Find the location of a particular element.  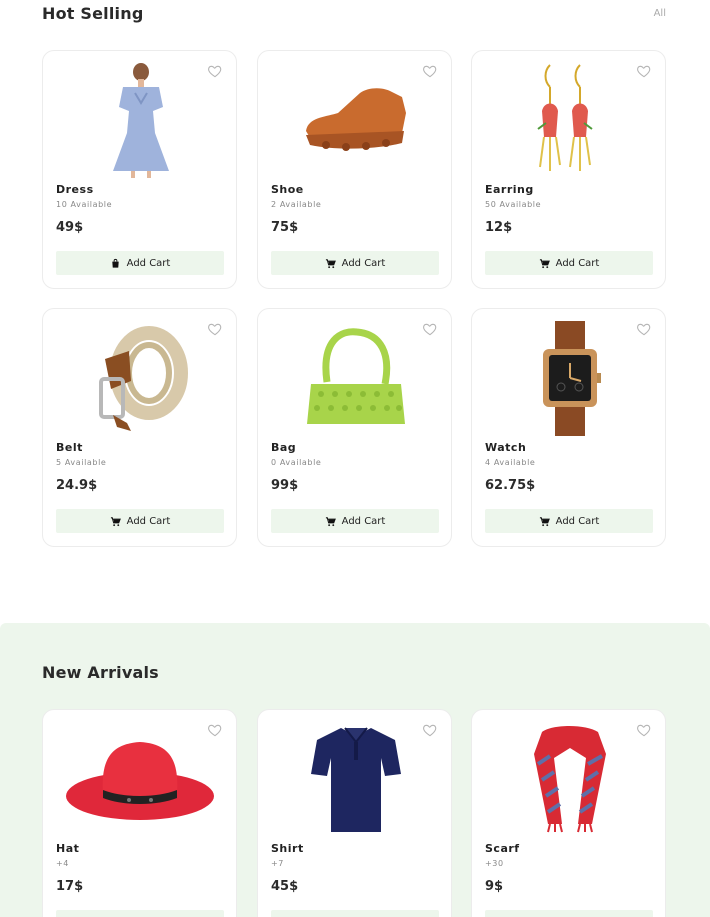

earring-image is located at coordinates (568, 120).